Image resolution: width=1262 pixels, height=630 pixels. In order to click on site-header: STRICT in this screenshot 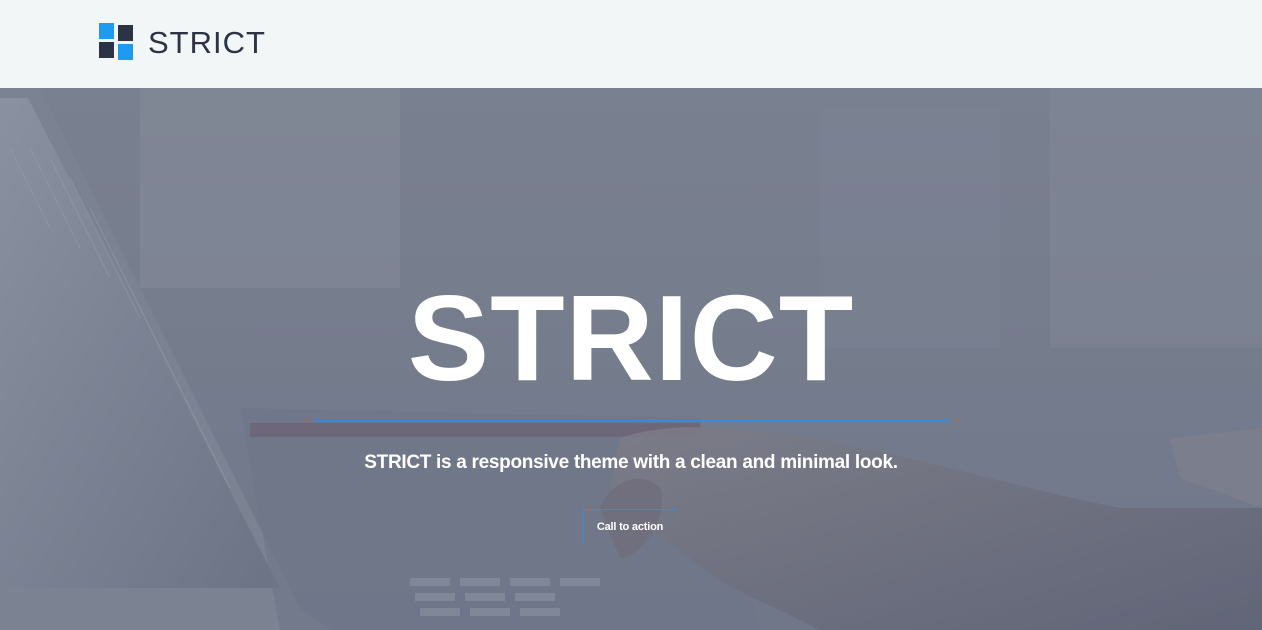, I will do `click(631, 44)`.